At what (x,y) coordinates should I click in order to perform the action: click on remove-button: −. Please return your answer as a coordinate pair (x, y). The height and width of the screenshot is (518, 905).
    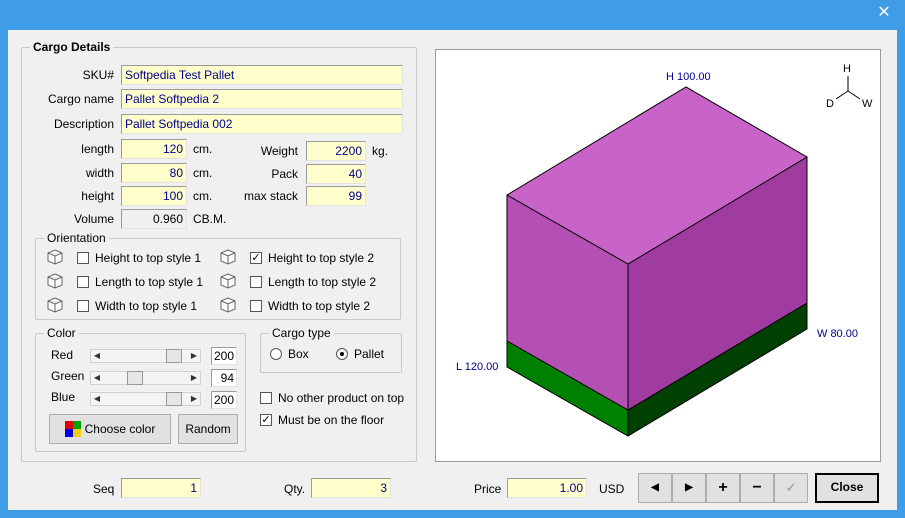
    Looking at the image, I should click on (757, 488).